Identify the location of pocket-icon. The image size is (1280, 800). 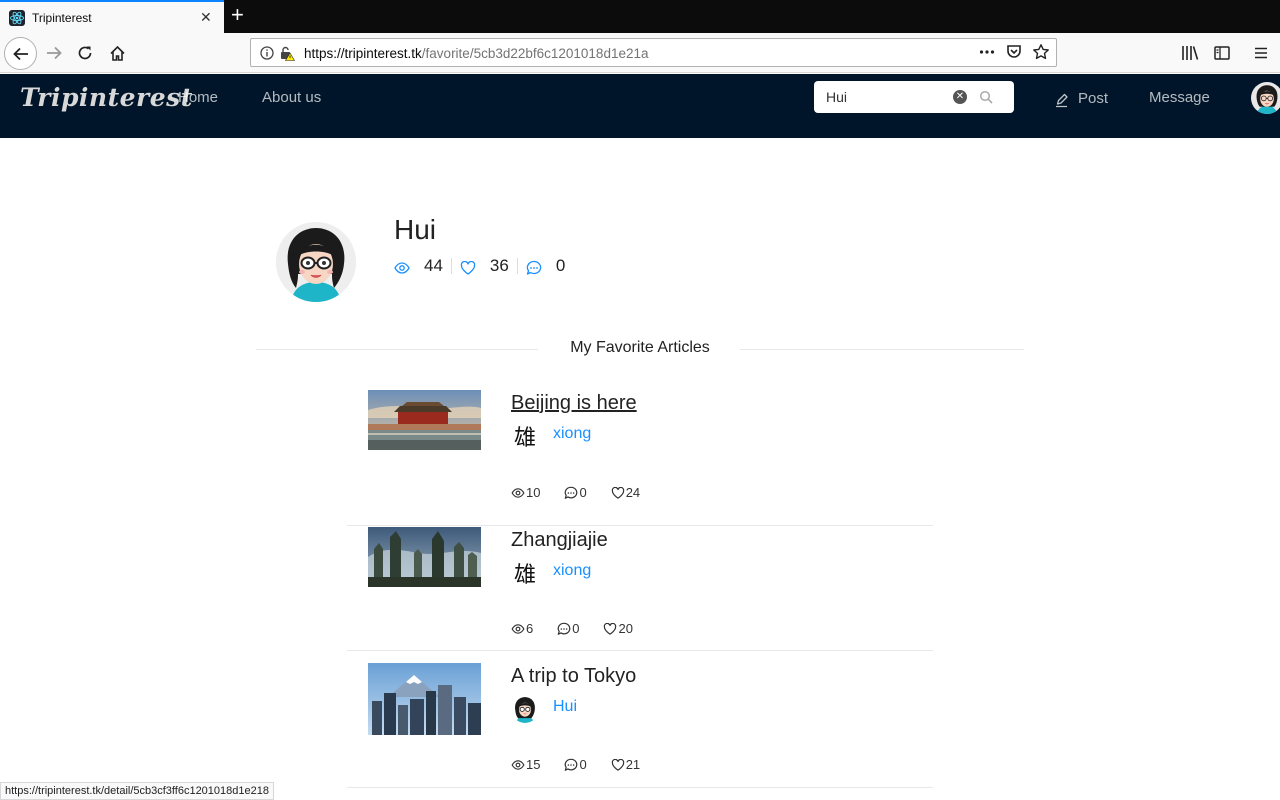
(1014, 52).